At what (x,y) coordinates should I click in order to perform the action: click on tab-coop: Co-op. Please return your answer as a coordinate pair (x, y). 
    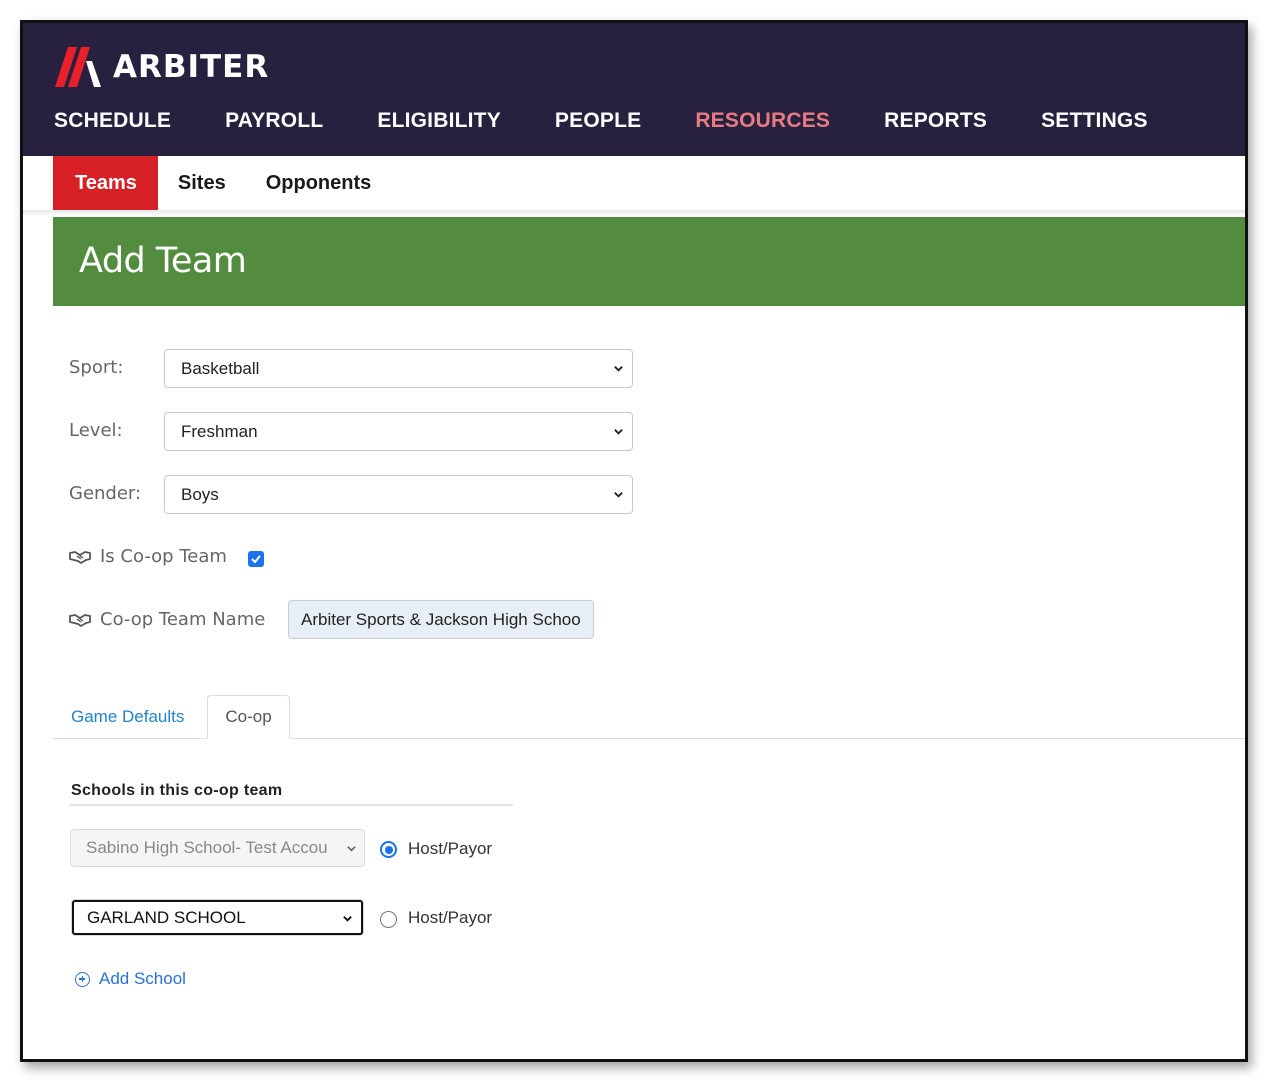
    Looking at the image, I should click on (248, 717).